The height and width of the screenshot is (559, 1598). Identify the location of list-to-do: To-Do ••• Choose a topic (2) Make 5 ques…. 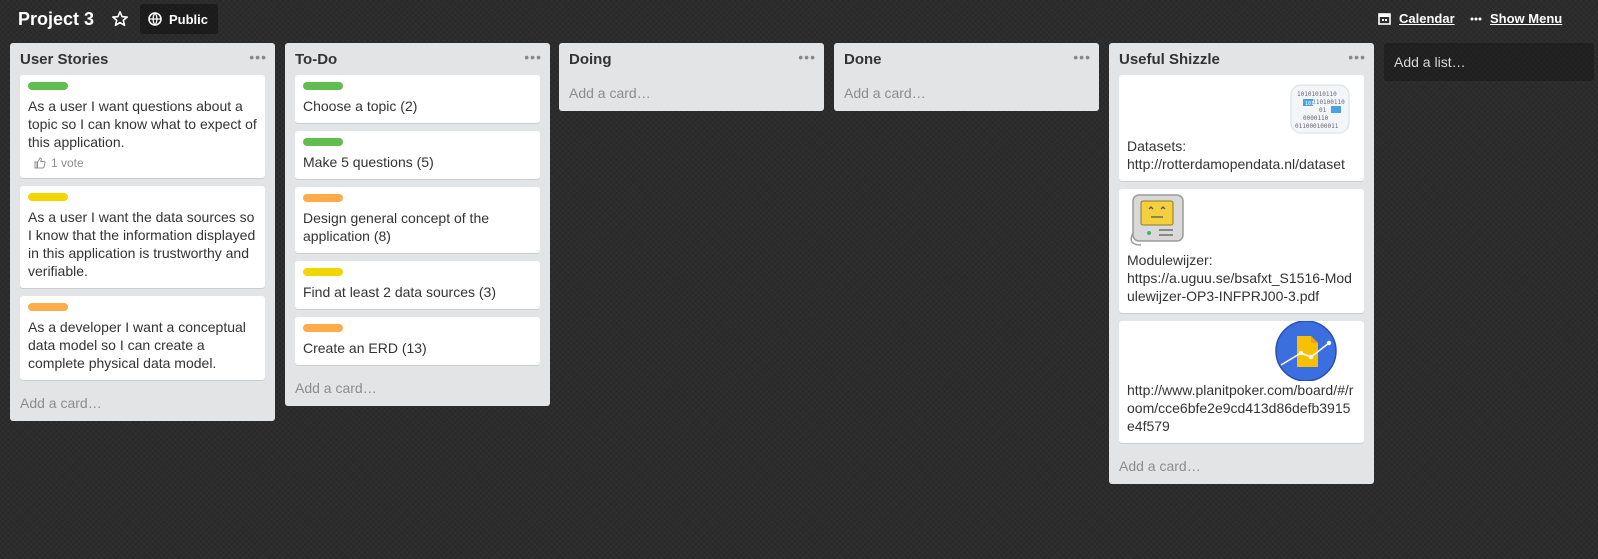
(417, 224).